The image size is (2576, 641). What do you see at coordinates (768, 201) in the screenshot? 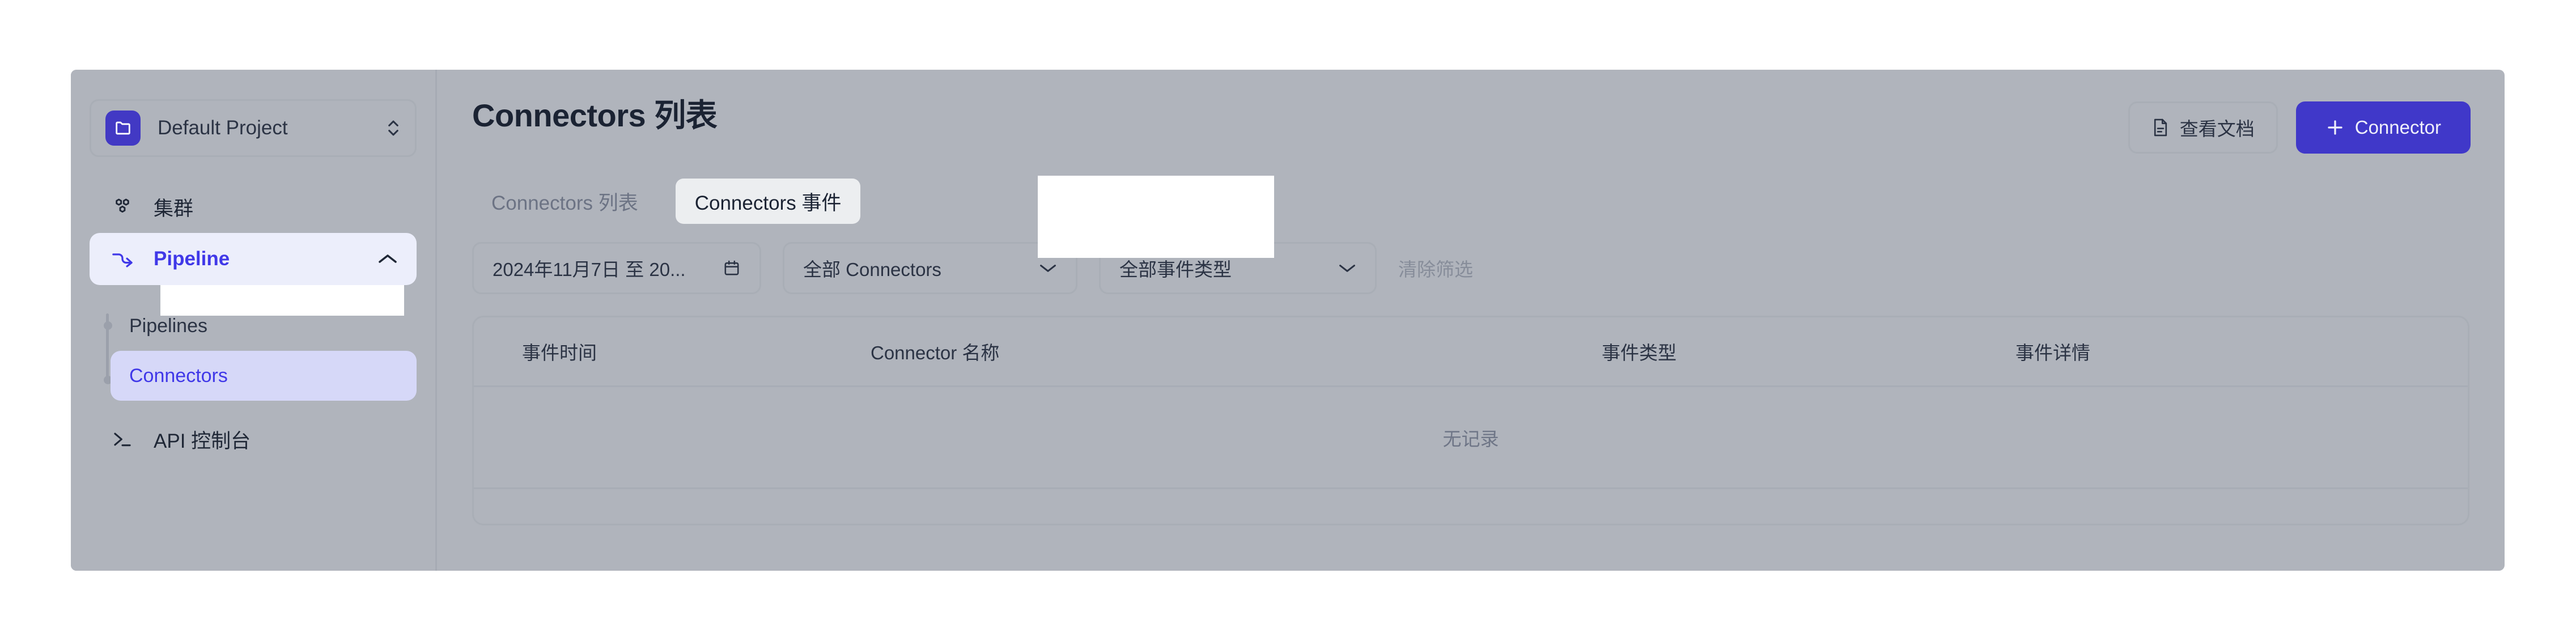
I see `tab-connectors-events: Connectors 事件` at bounding box center [768, 201].